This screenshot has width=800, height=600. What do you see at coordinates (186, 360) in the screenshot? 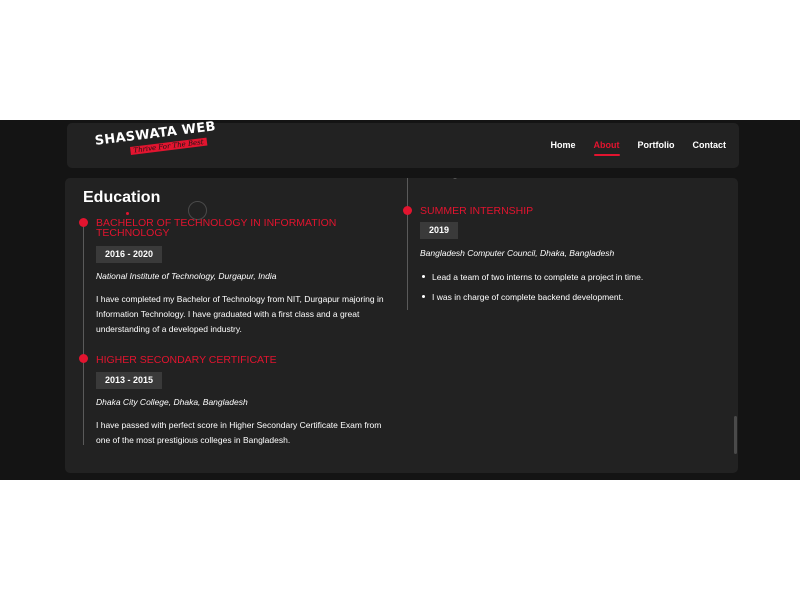
I see `education-item-title: HIGHER SECONDARY CERTIFICATE` at bounding box center [186, 360].